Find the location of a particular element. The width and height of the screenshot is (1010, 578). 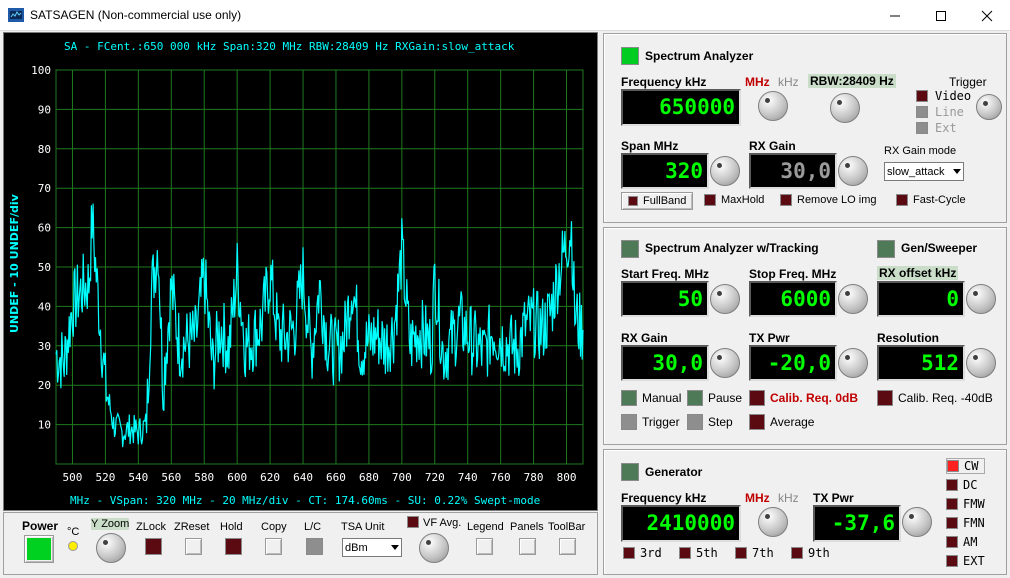

yzoom-knob is located at coordinates (111, 548).